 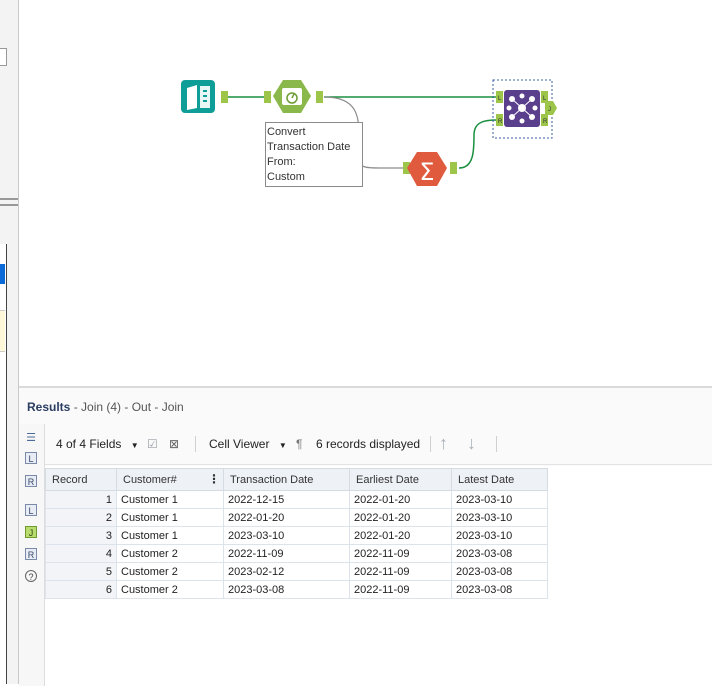 I want to click on fields-label: 4 of 4 Fields, so click(x=89, y=444).